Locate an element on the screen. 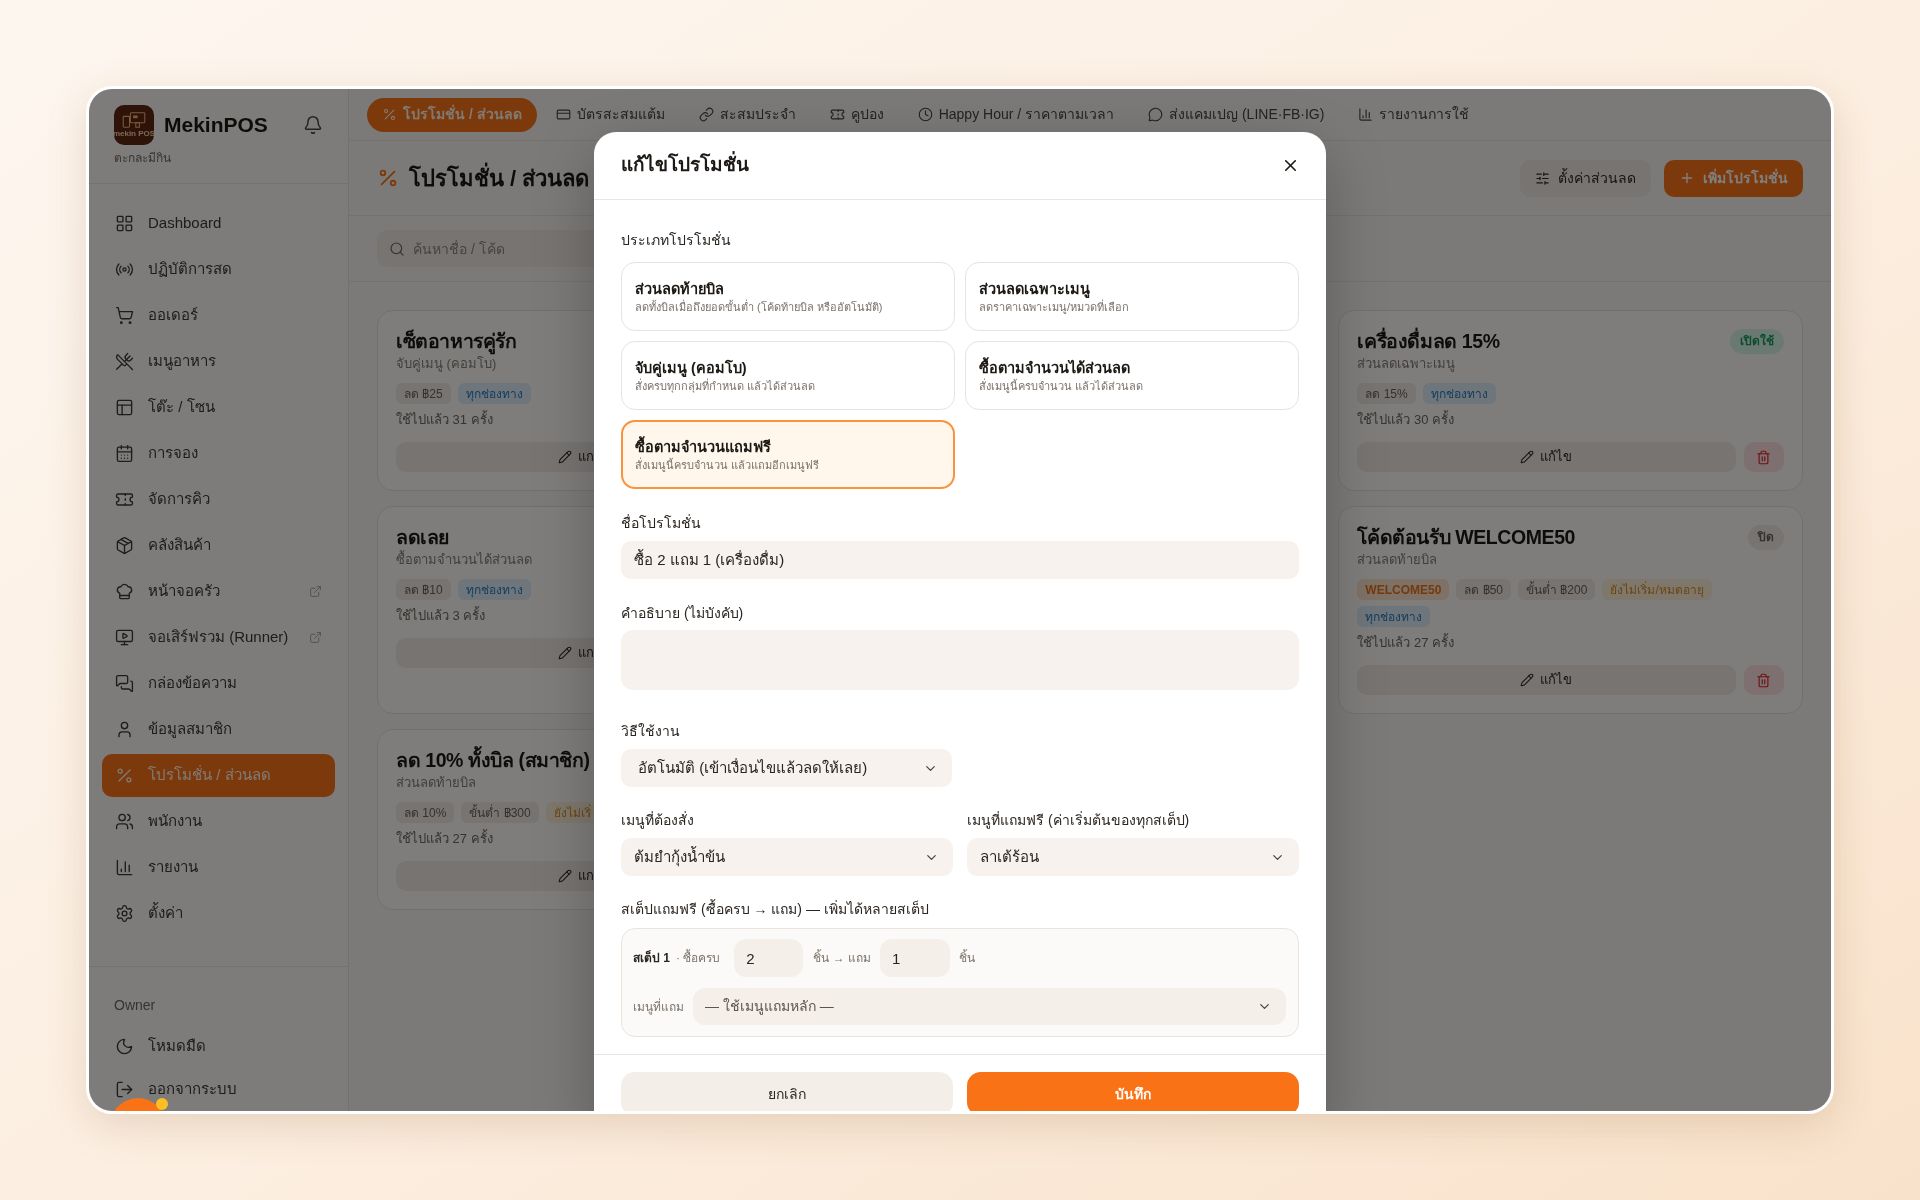 The width and height of the screenshot is (1920, 1200). card-icon is located at coordinates (563, 114).